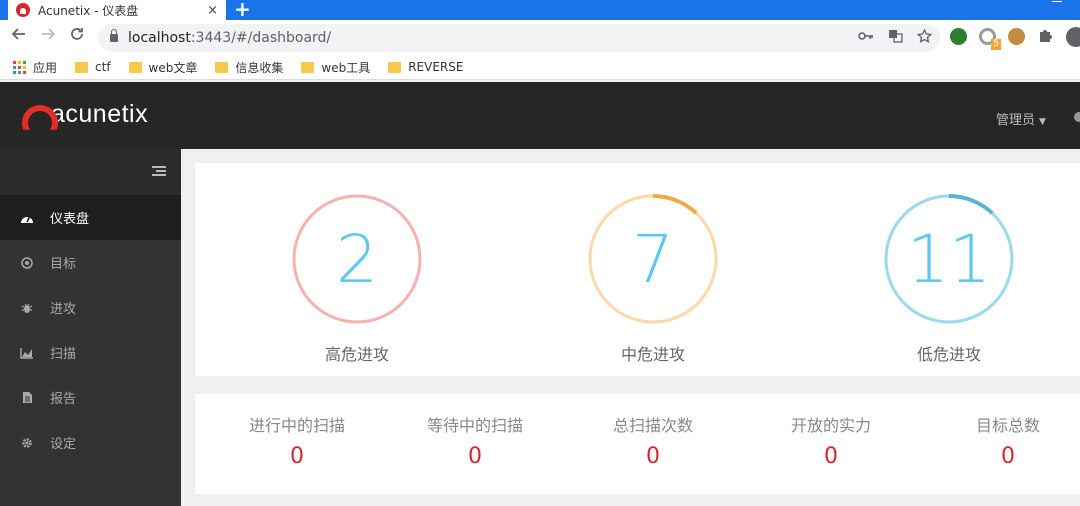 This screenshot has height=506, width=1080. I want to click on stat-waiting-scans: 等待中的扫描 0, so click(475, 440).